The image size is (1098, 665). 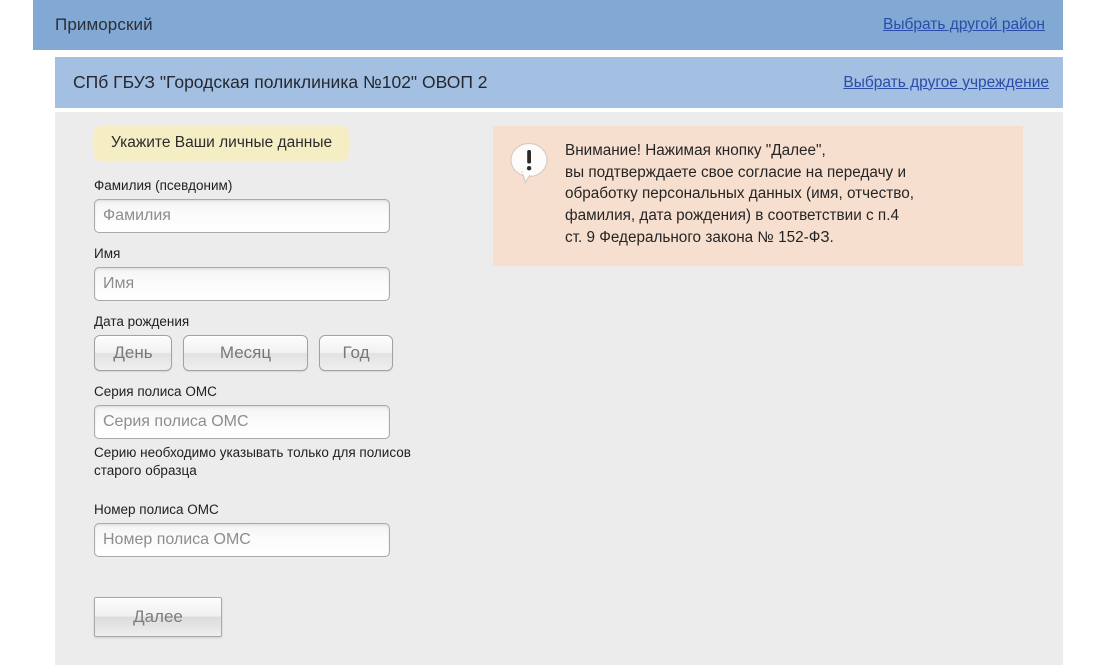 I want to click on last-name-input, so click(x=242, y=215).